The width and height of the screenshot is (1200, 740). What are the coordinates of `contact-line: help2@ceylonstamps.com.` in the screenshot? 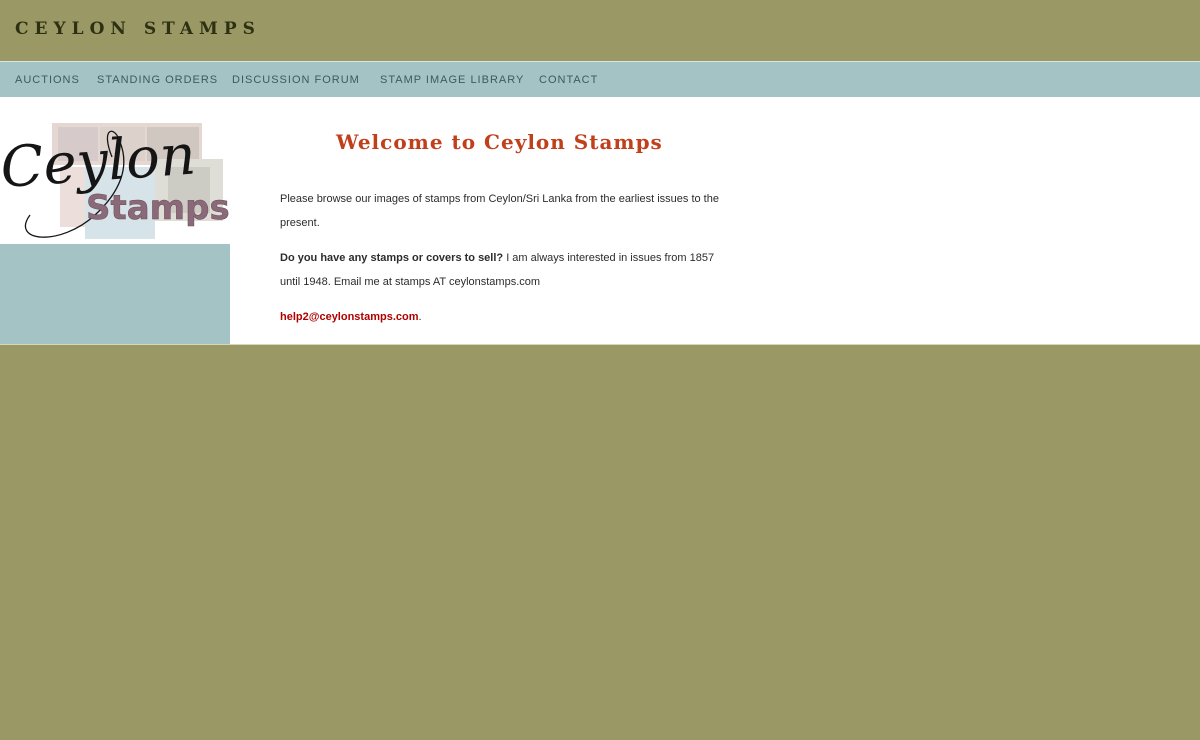 It's located at (505, 317).